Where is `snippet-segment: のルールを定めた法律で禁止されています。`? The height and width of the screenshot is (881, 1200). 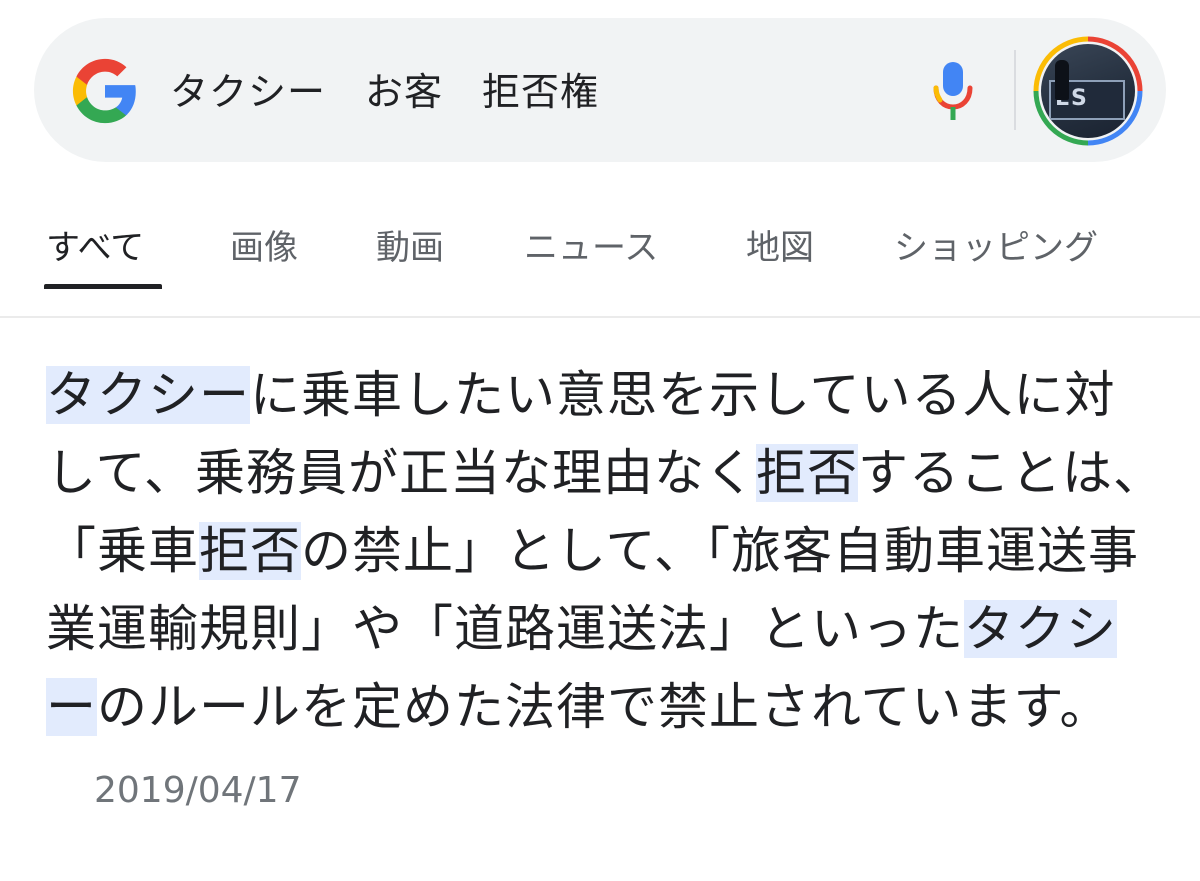
snippet-segment: のルールを定めた法律で禁止されています。 is located at coordinates (604, 707).